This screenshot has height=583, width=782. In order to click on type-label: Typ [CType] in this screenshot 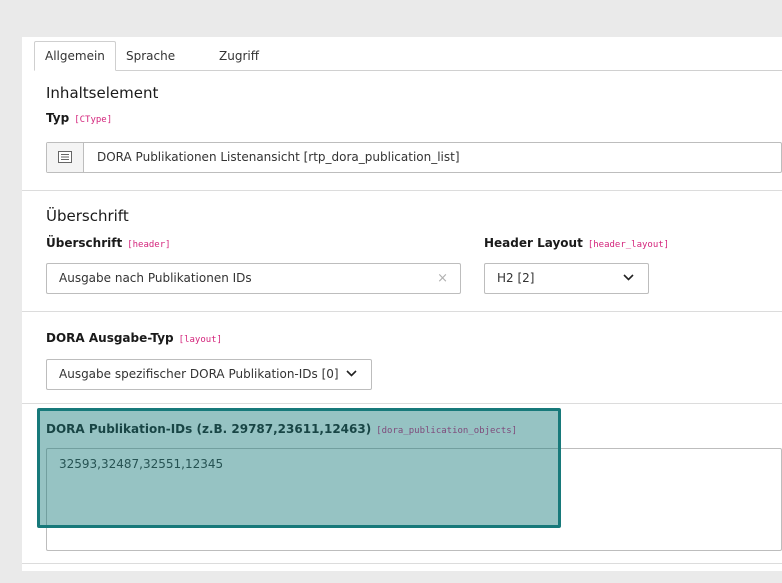, I will do `click(79, 118)`.